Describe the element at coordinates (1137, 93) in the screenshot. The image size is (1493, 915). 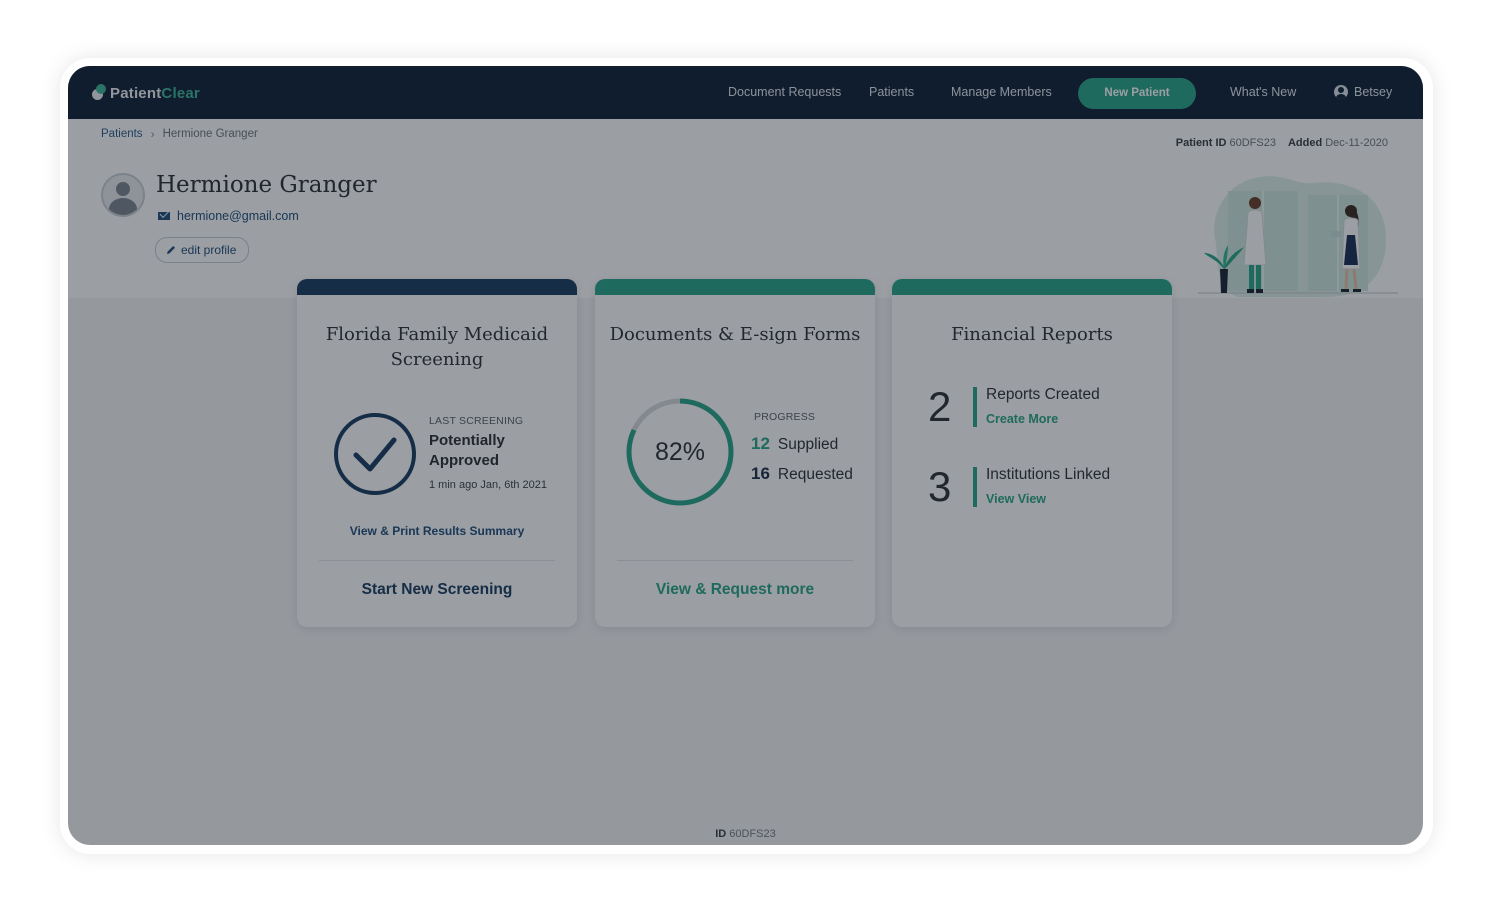
I see `new-patient-button: New Patient` at that location.